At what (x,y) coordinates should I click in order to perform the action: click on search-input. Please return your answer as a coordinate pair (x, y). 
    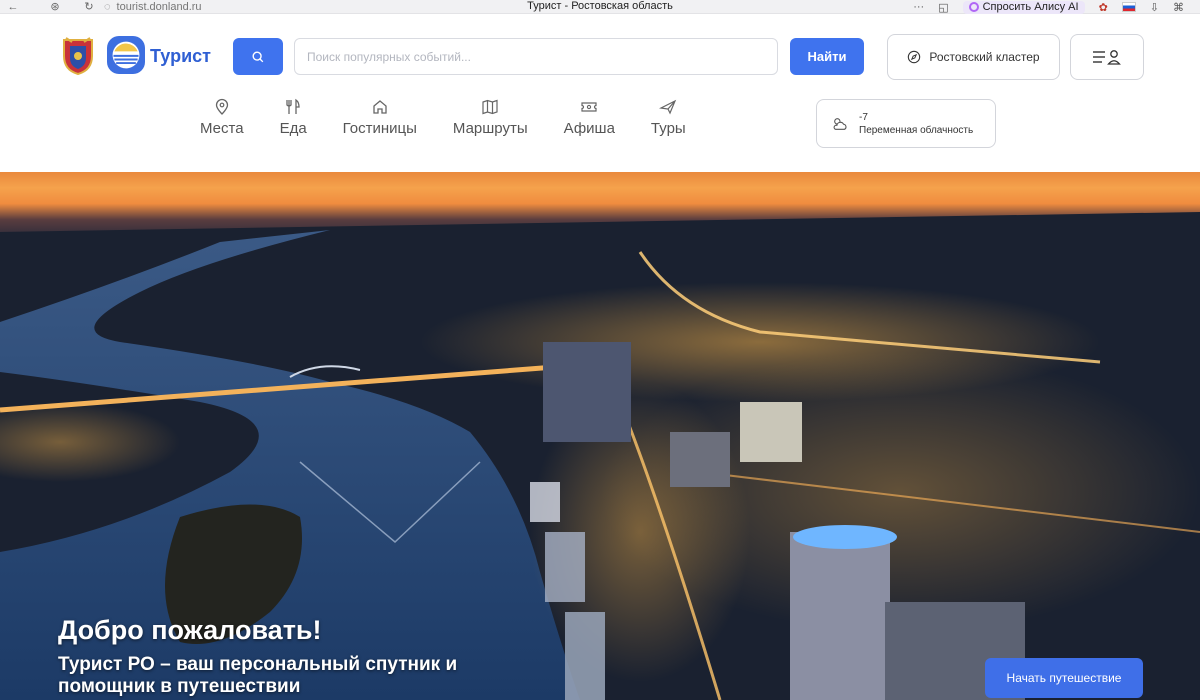
    Looking at the image, I should click on (536, 56).